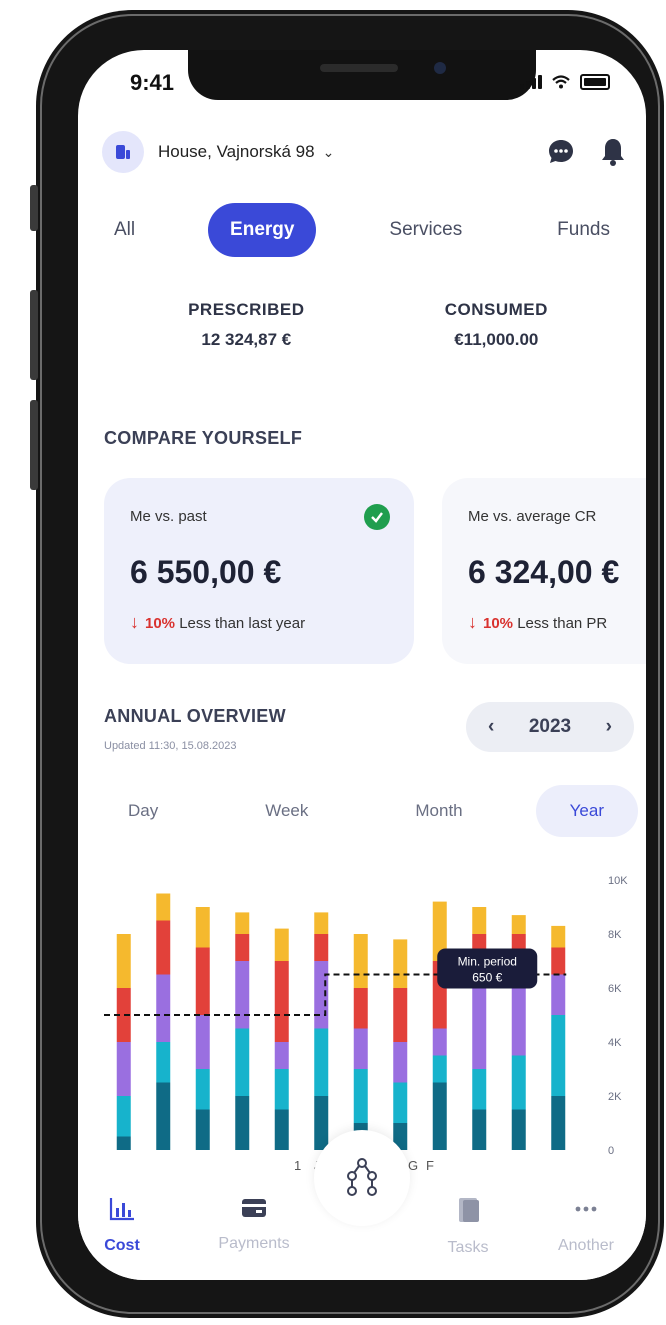 This screenshot has width=666, height=1325. I want to click on consumed-label: CONSUMED, so click(496, 309).